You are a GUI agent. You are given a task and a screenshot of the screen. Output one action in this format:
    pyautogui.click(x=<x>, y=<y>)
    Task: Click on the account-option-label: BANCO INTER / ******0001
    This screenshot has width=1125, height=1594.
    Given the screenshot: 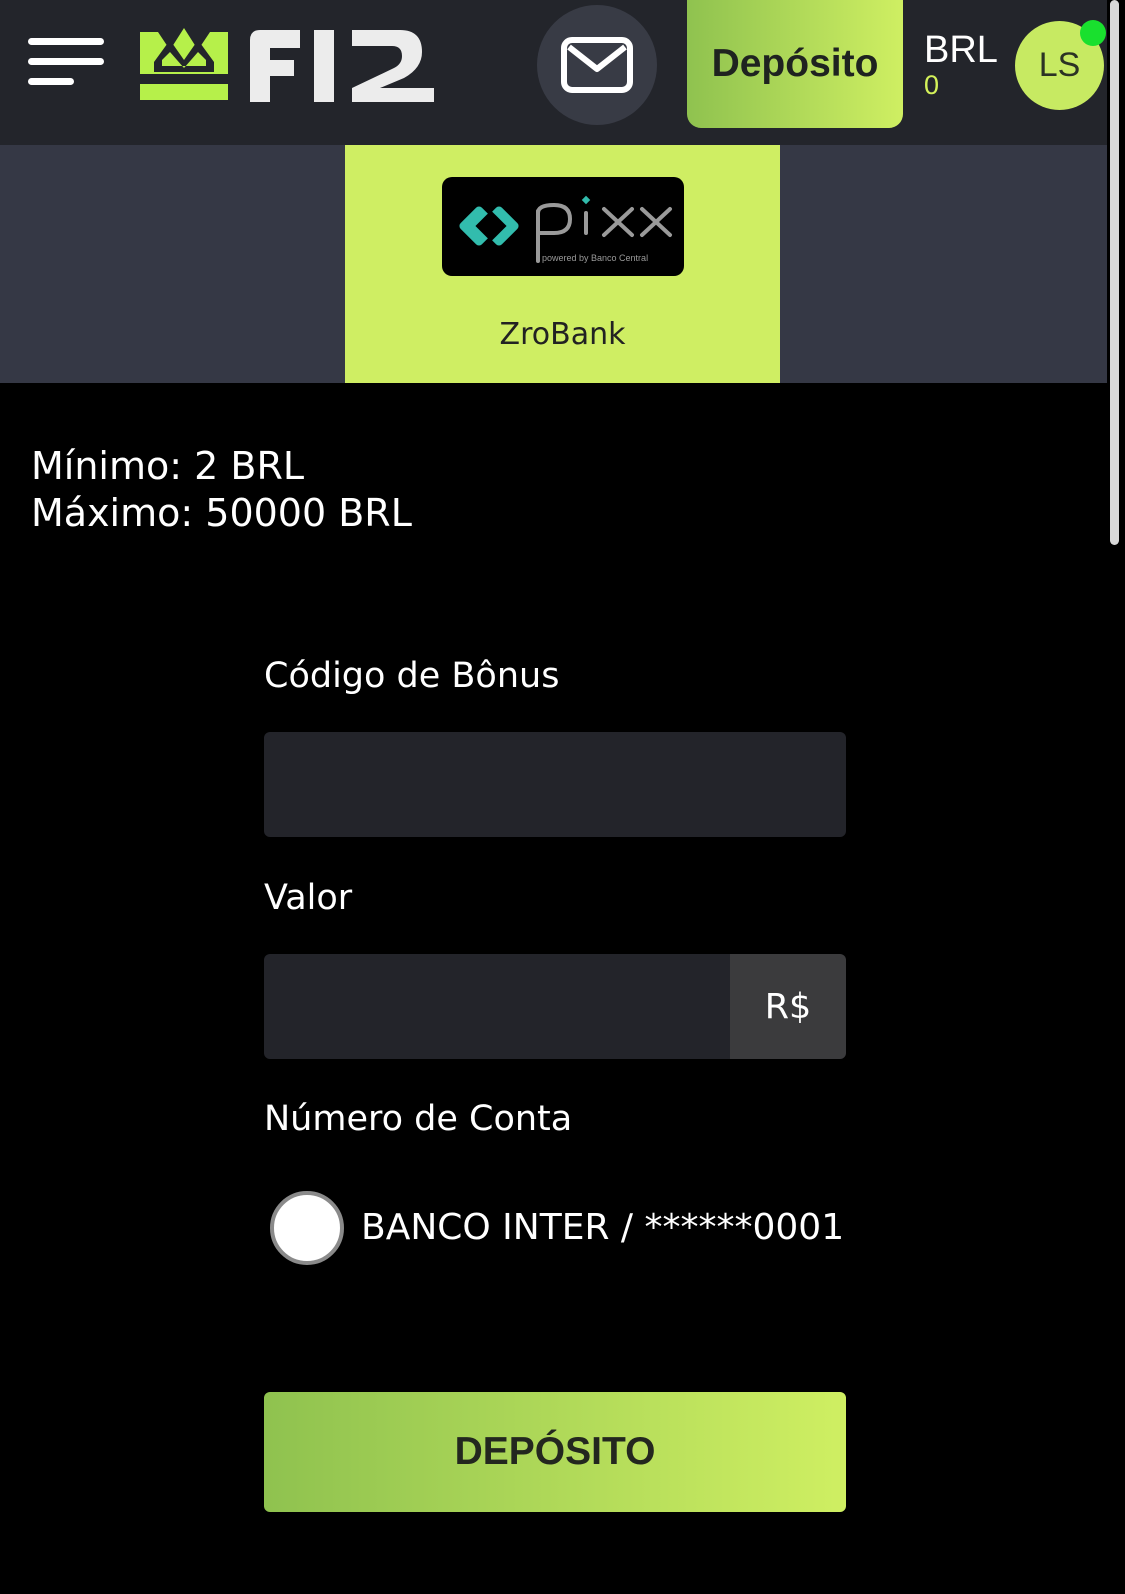 What is the action you would take?
    pyautogui.click(x=602, y=1227)
    